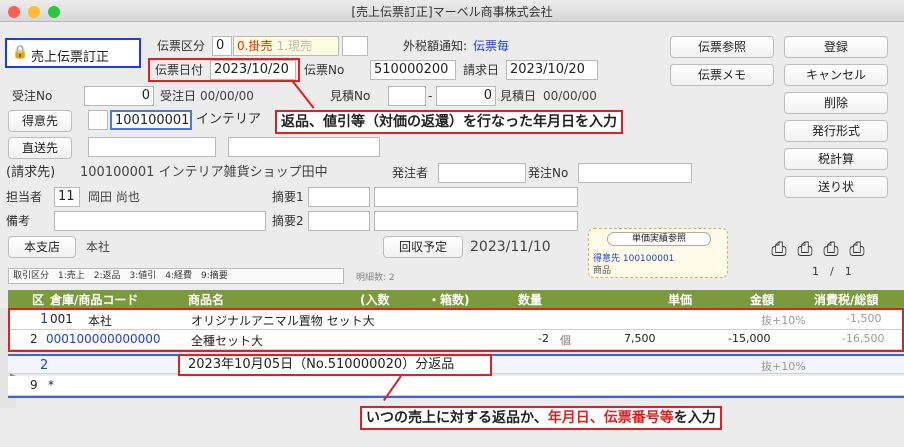 The image size is (904, 447). What do you see at coordinates (18, 221) in the screenshot?
I see `note-label: 備考` at bounding box center [18, 221].